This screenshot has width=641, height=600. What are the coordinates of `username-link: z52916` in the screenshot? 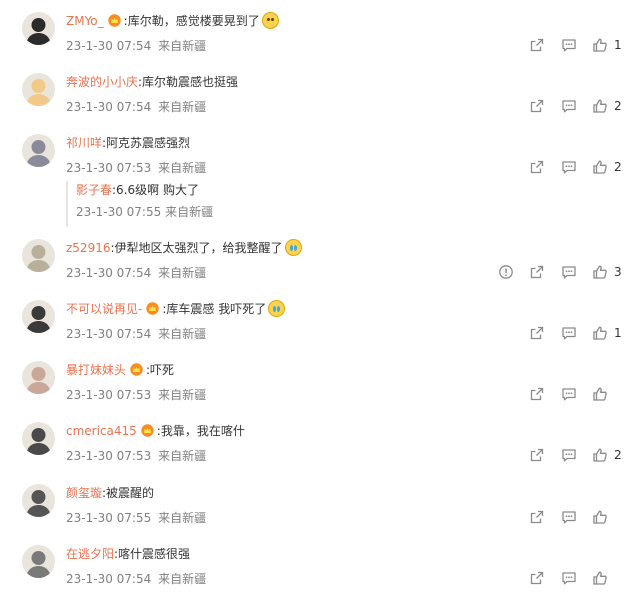 It's located at (88, 248).